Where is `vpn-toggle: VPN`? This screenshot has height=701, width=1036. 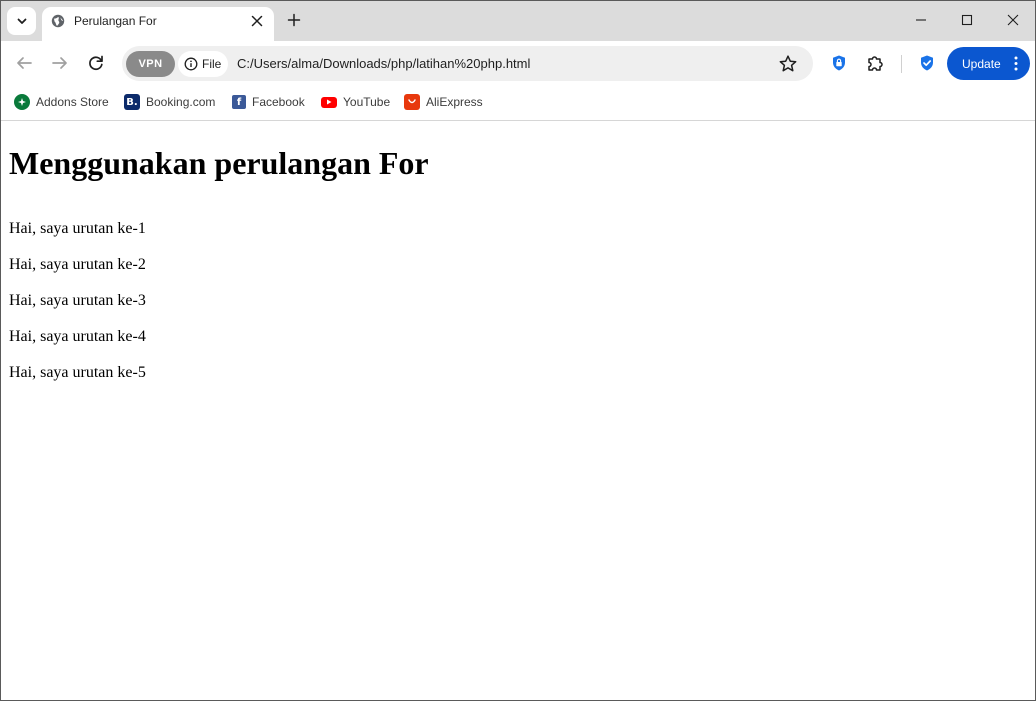
vpn-toggle: VPN is located at coordinates (150, 64).